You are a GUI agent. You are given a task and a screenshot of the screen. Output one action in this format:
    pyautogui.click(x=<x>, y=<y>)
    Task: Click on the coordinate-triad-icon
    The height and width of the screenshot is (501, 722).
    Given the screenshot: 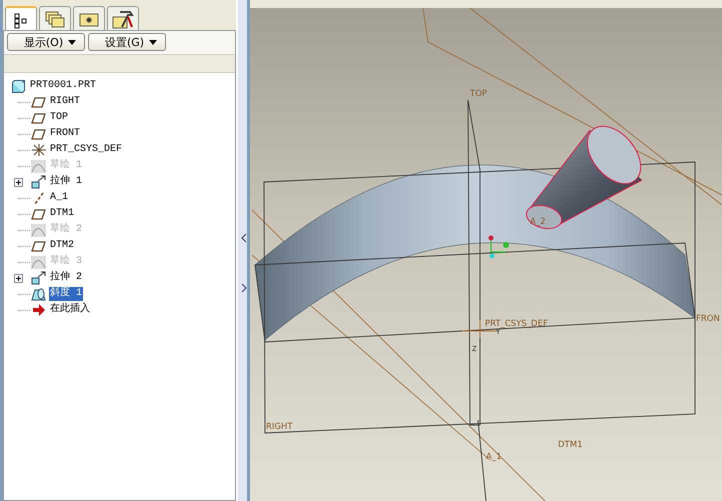 What is the action you would take?
    pyautogui.click(x=498, y=247)
    